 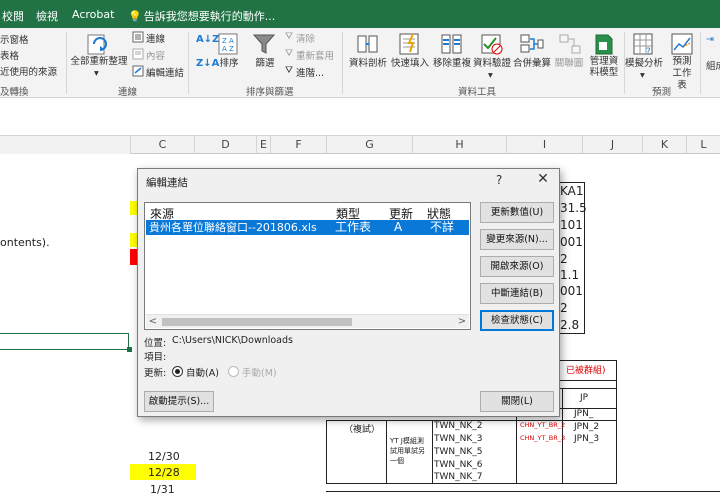 I want to click on column-headers: C D E F G H I J K L, so click(x=360, y=145).